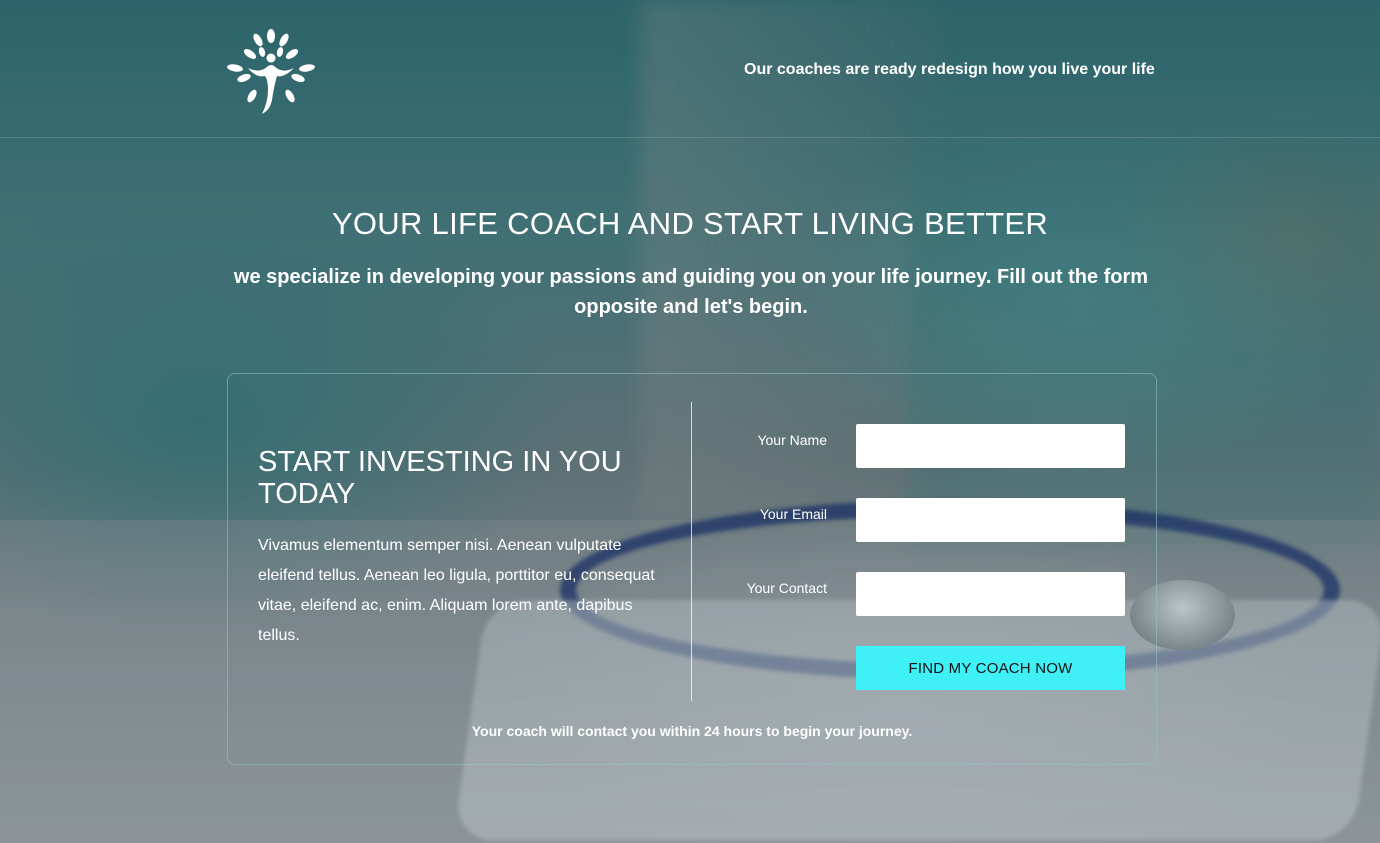 The width and height of the screenshot is (1380, 843). Describe the element at coordinates (990, 446) in the screenshot. I see `name-field` at that location.